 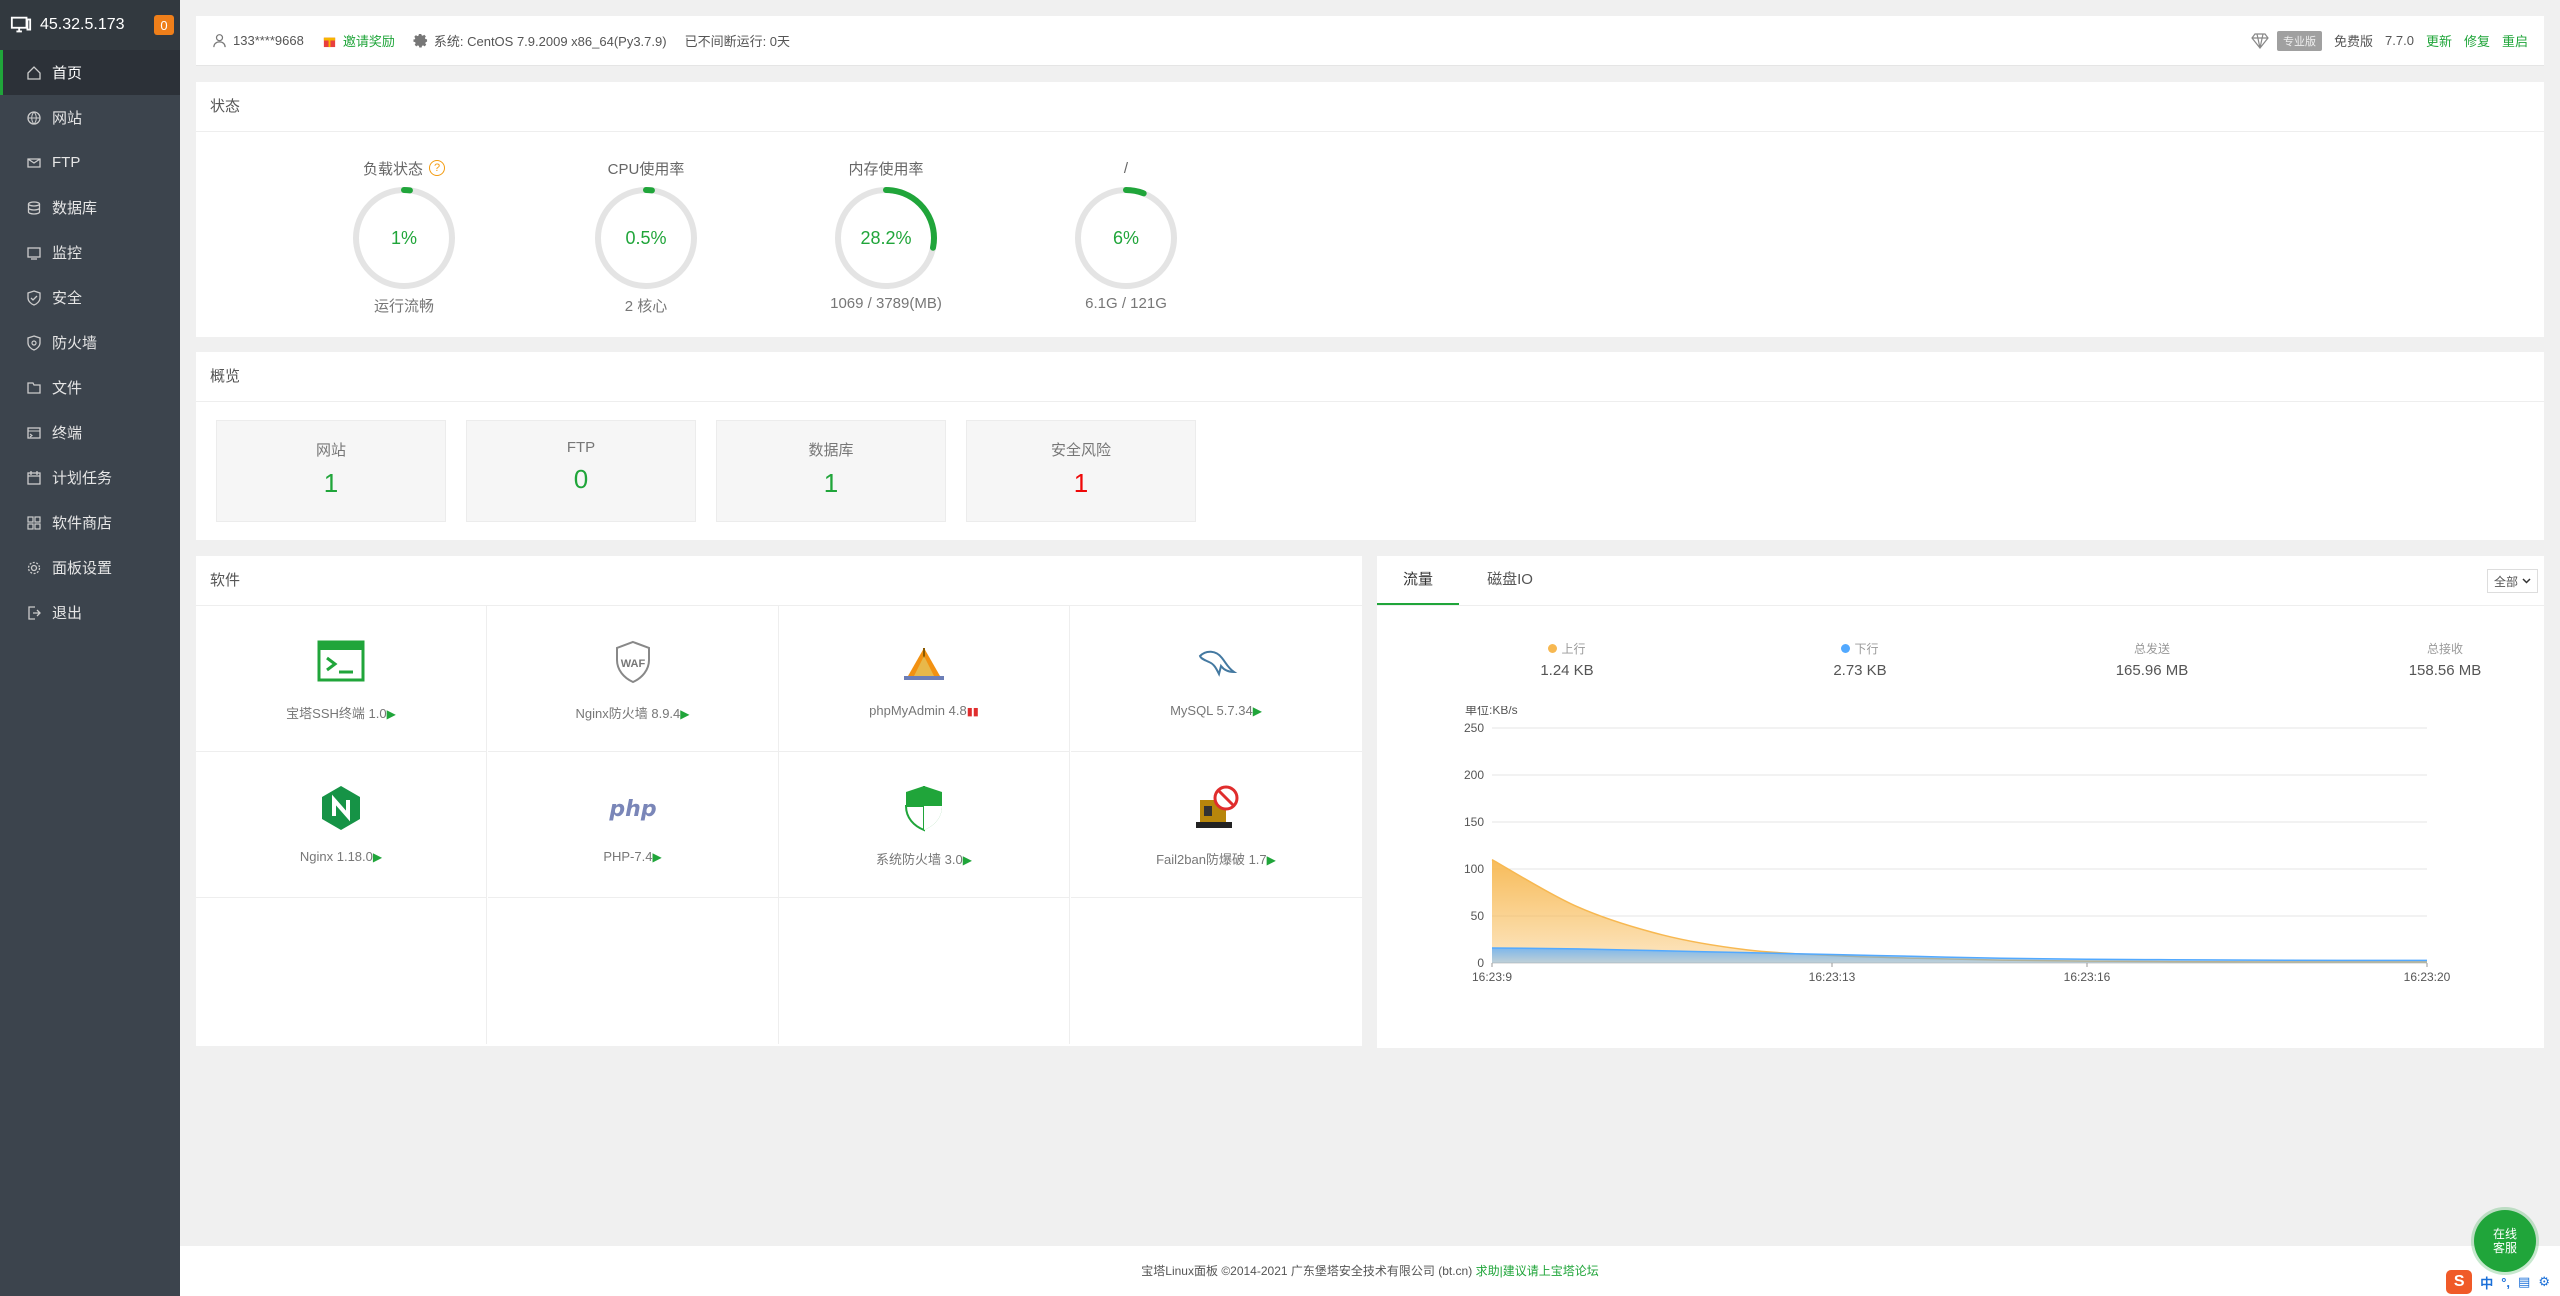 I want to click on restart-link: 重启, so click(x=2515, y=40).